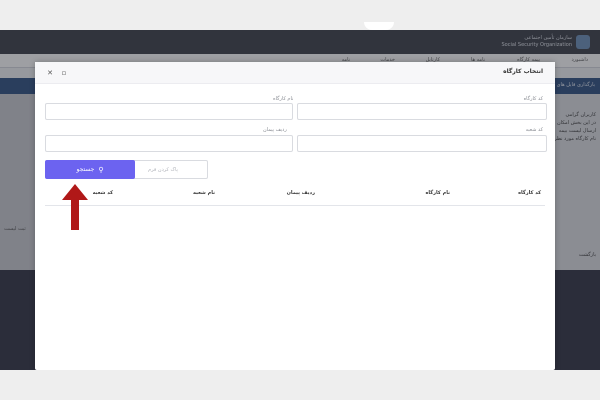 The height and width of the screenshot is (400, 600). I want to click on th-contract-row: ردیف پیمان, so click(301, 193).